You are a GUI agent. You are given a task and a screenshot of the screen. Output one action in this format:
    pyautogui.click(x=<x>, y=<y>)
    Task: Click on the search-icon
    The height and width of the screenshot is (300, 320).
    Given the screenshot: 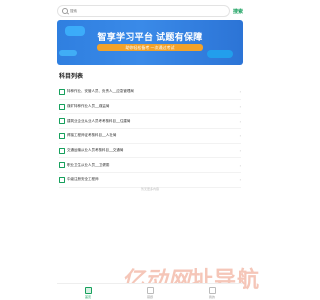 What is the action you would take?
    pyautogui.click(x=65, y=11)
    